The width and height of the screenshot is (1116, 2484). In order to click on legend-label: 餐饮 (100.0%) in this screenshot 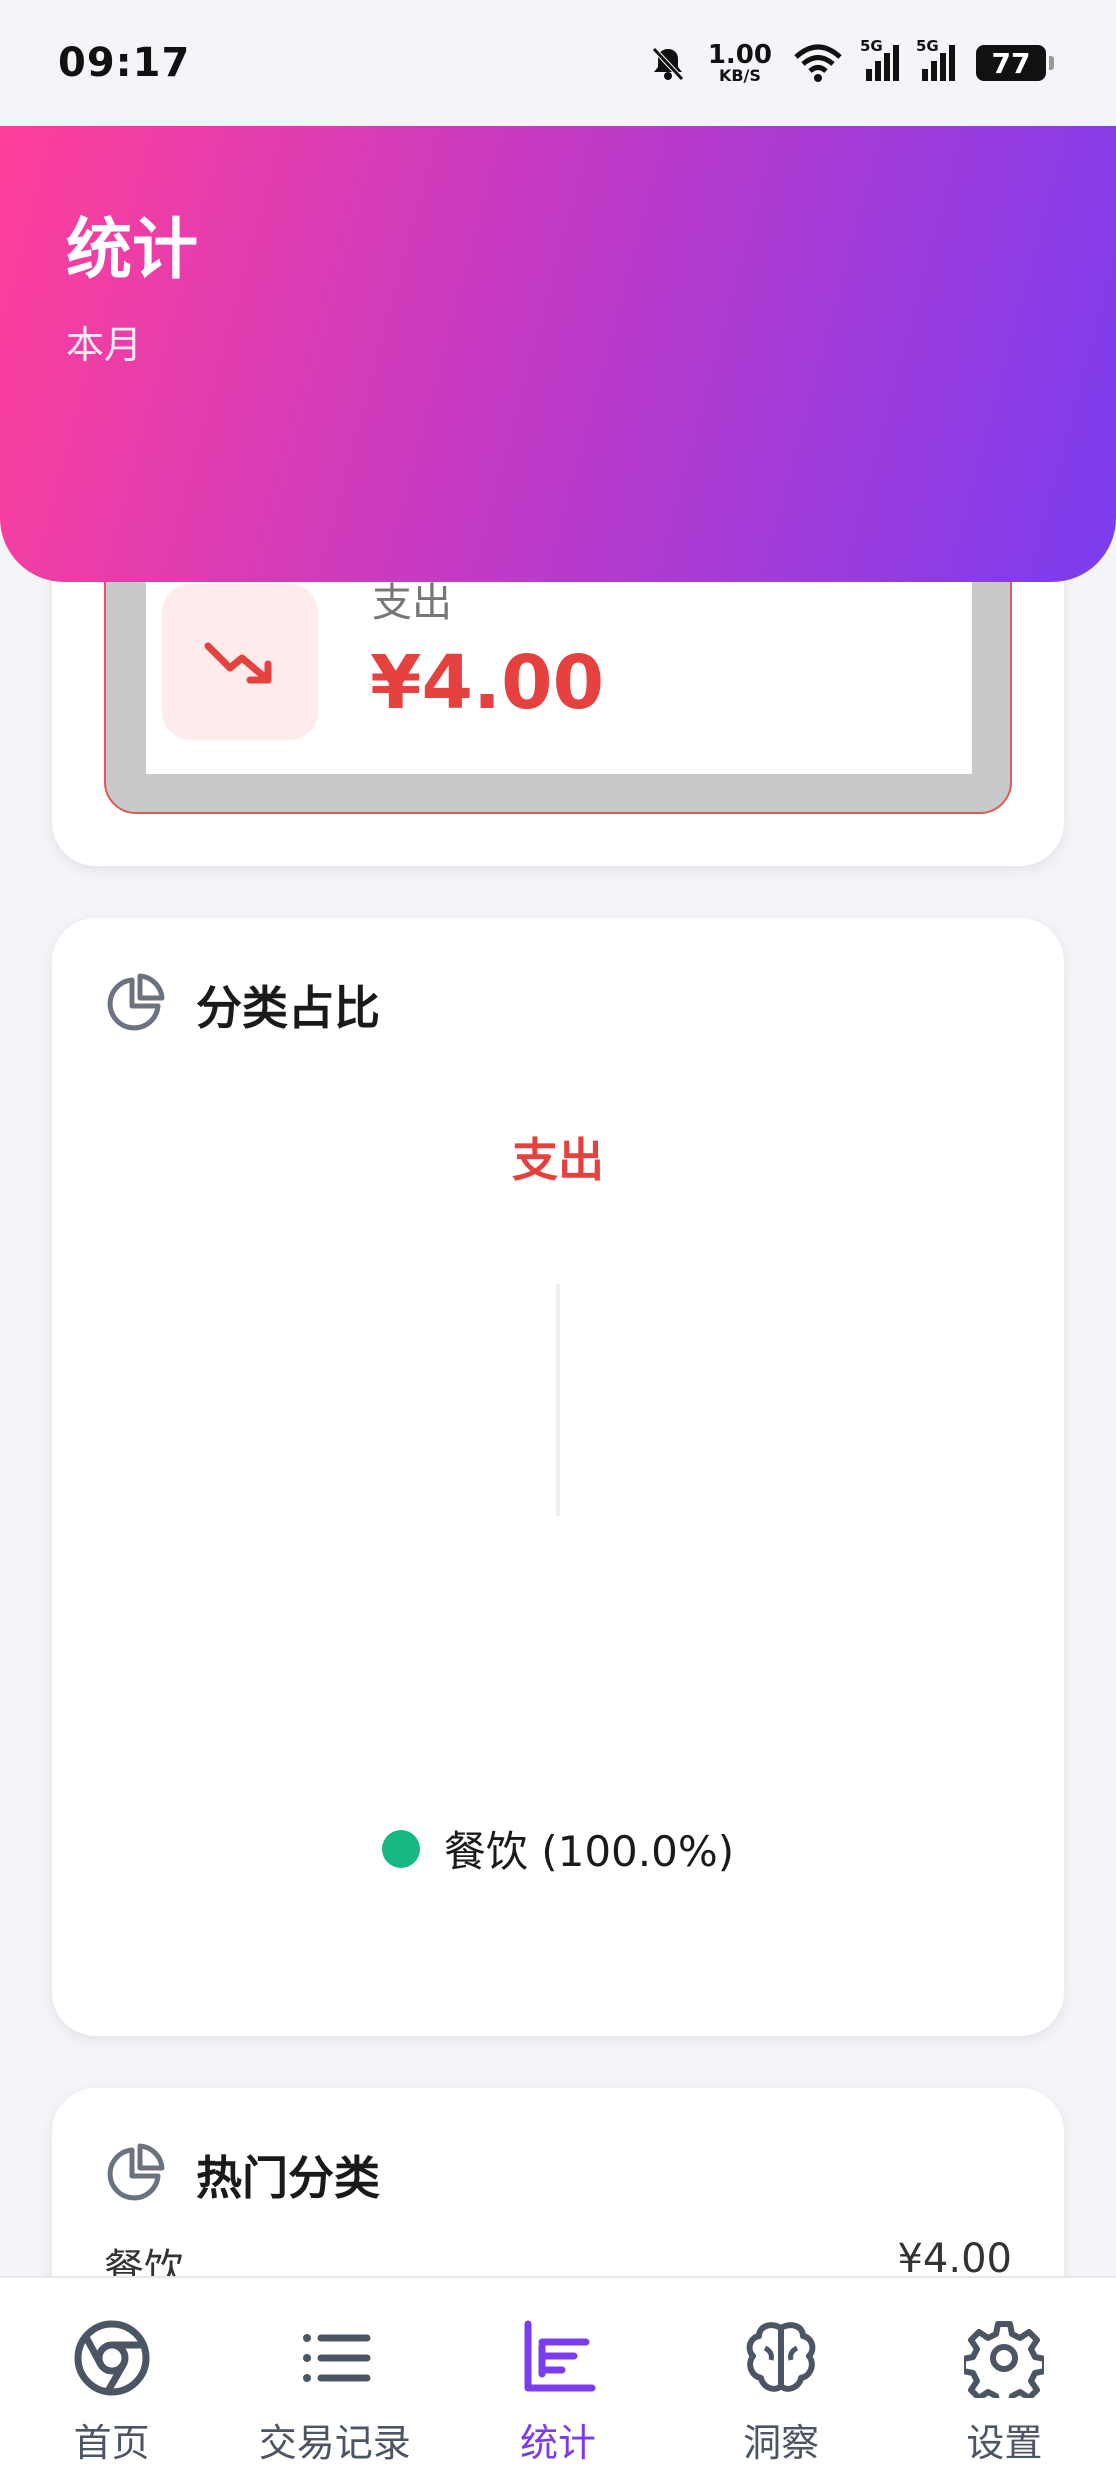, I will do `click(589, 1851)`.